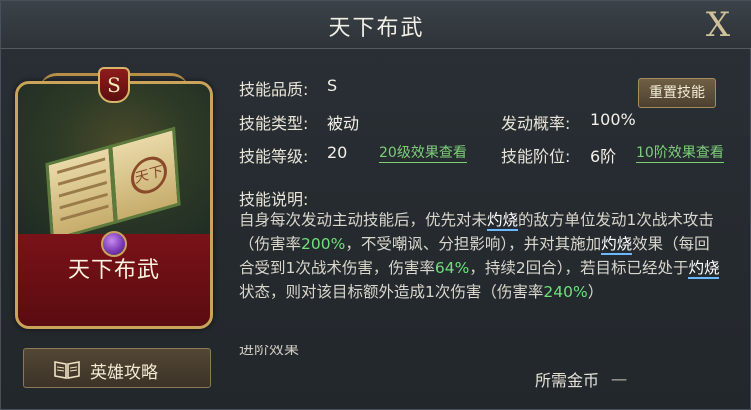 The width and height of the screenshot is (751, 410). I want to click on burn-damage-rate-value: 64%, so click(452, 268).